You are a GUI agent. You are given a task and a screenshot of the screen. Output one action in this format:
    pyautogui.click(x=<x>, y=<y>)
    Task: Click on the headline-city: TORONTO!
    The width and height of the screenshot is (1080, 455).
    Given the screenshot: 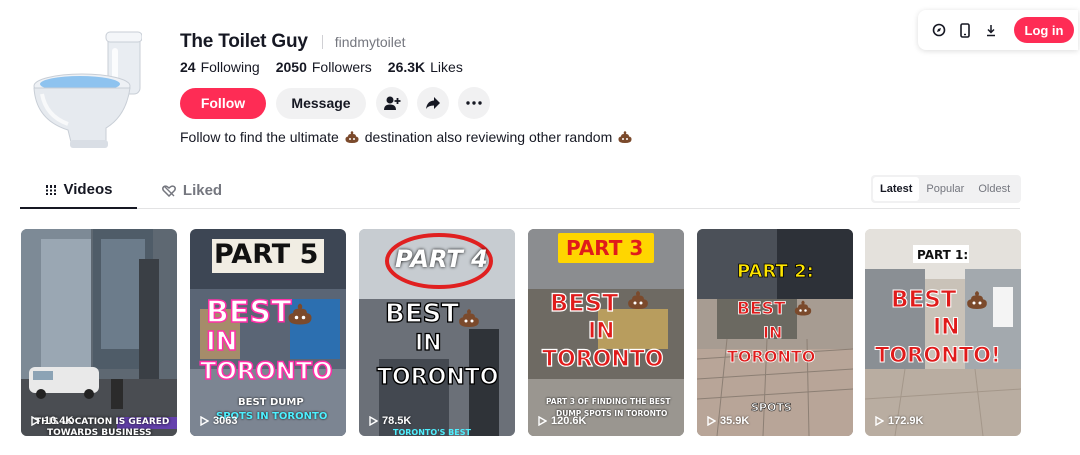 What is the action you would take?
    pyautogui.click(x=938, y=355)
    